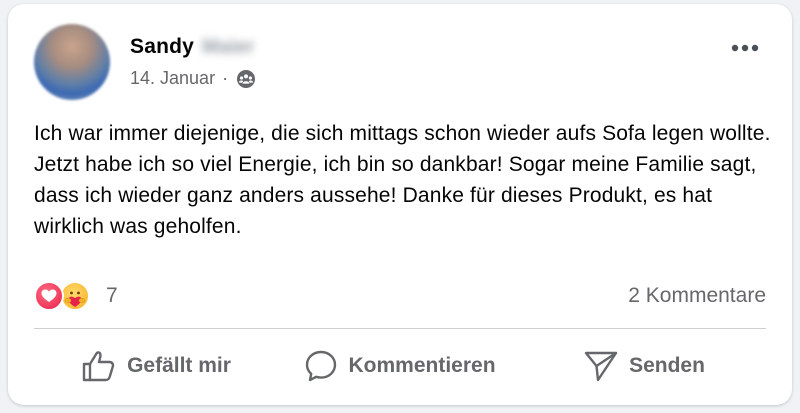 The width and height of the screenshot is (800, 413). Describe the element at coordinates (400, 328) in the screenshot. I see `divider` at that location.